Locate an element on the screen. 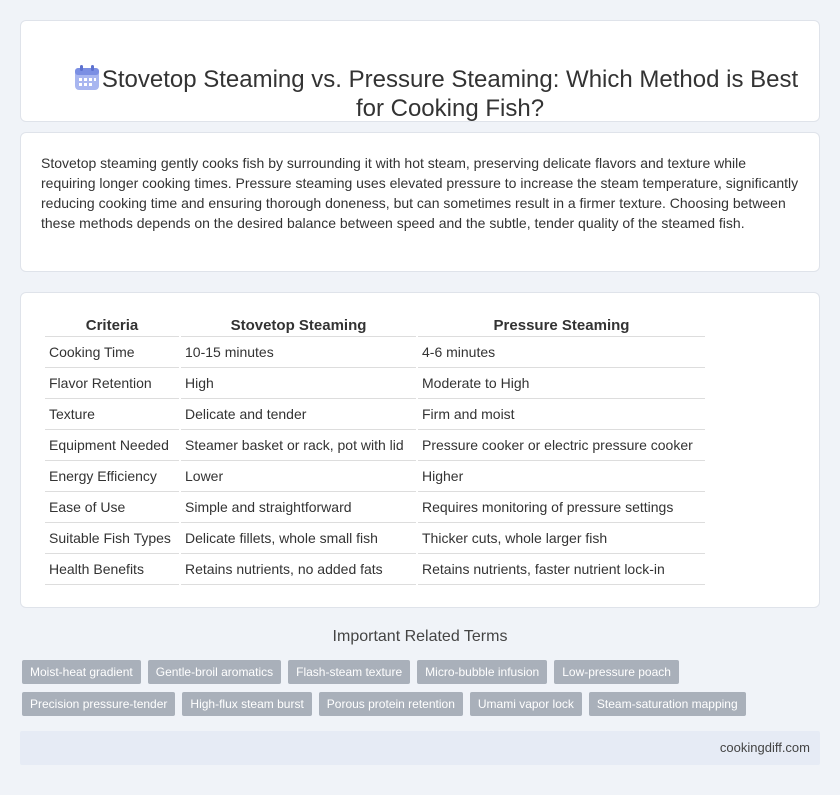 The image size is (840, 795). stovetop-cell: 10-15 minutes is located at coordinates (298, 352).